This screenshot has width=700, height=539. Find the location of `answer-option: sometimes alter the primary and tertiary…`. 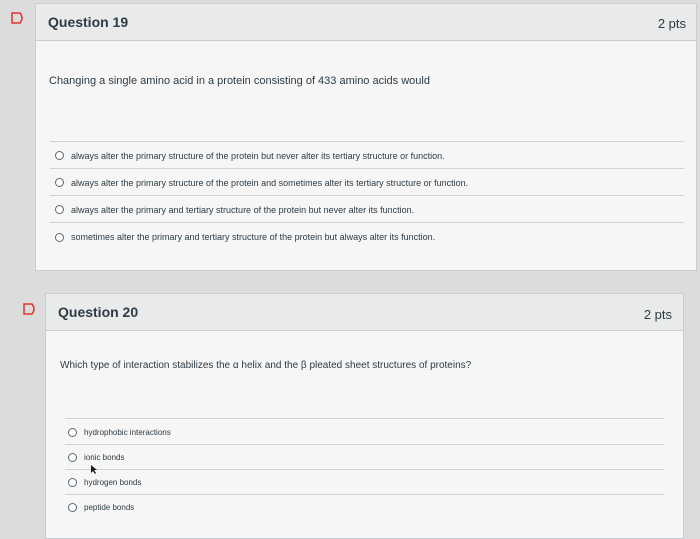

answer-option: sometimes alter the primary and tertiary… is located at coordinates (367, 236).